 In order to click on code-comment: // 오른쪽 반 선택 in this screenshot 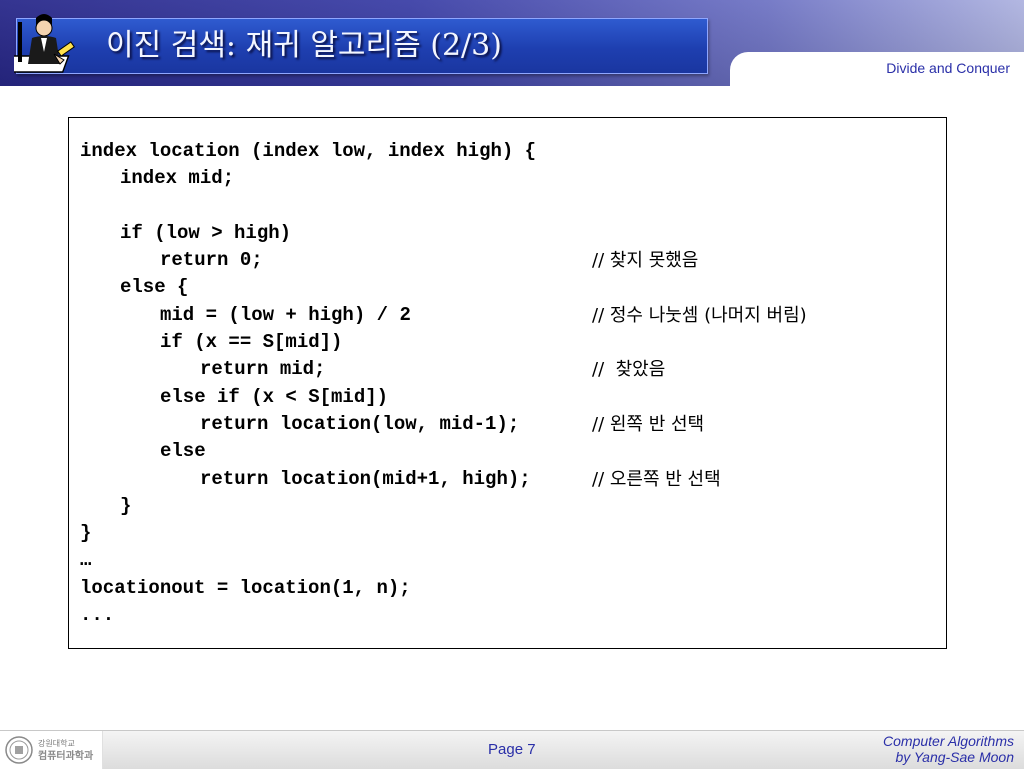, I will do `click(656, 479)`.